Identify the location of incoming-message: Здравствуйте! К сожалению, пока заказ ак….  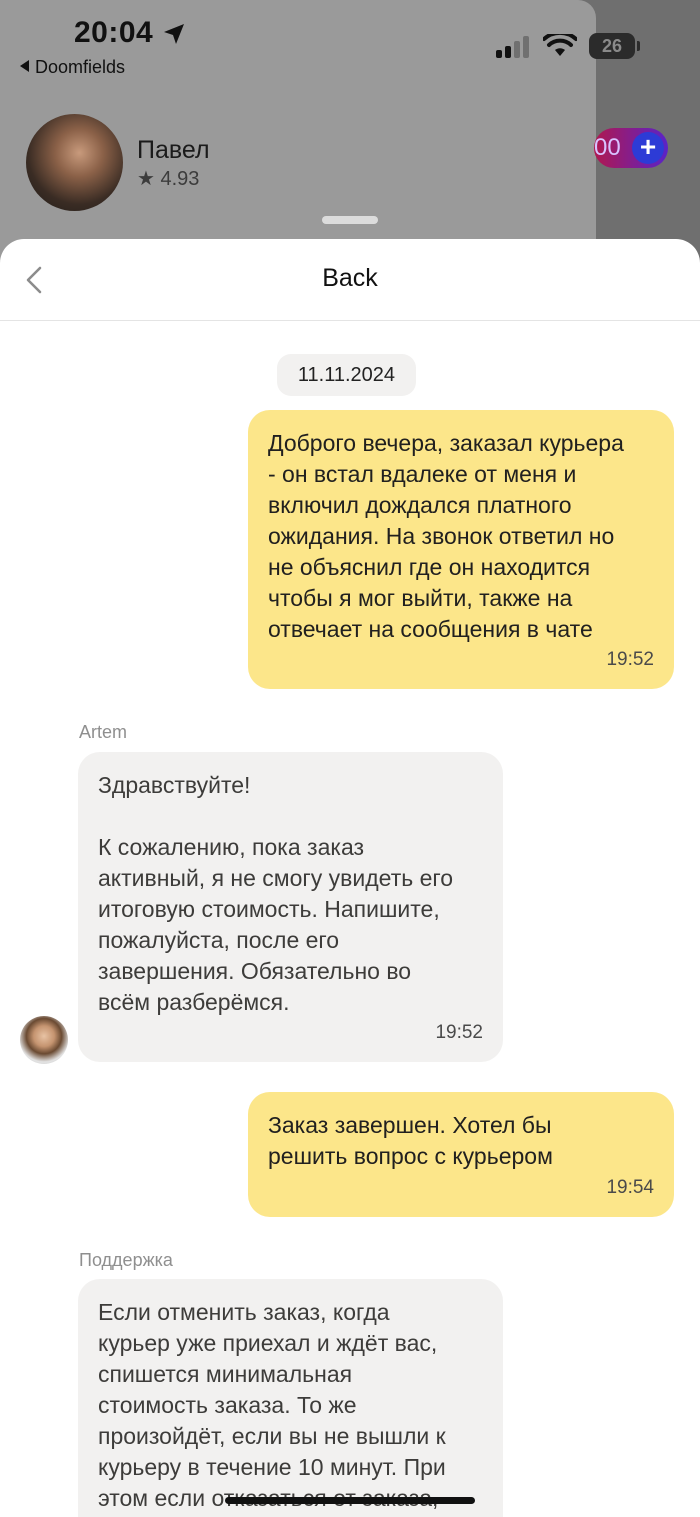
(290, 907).